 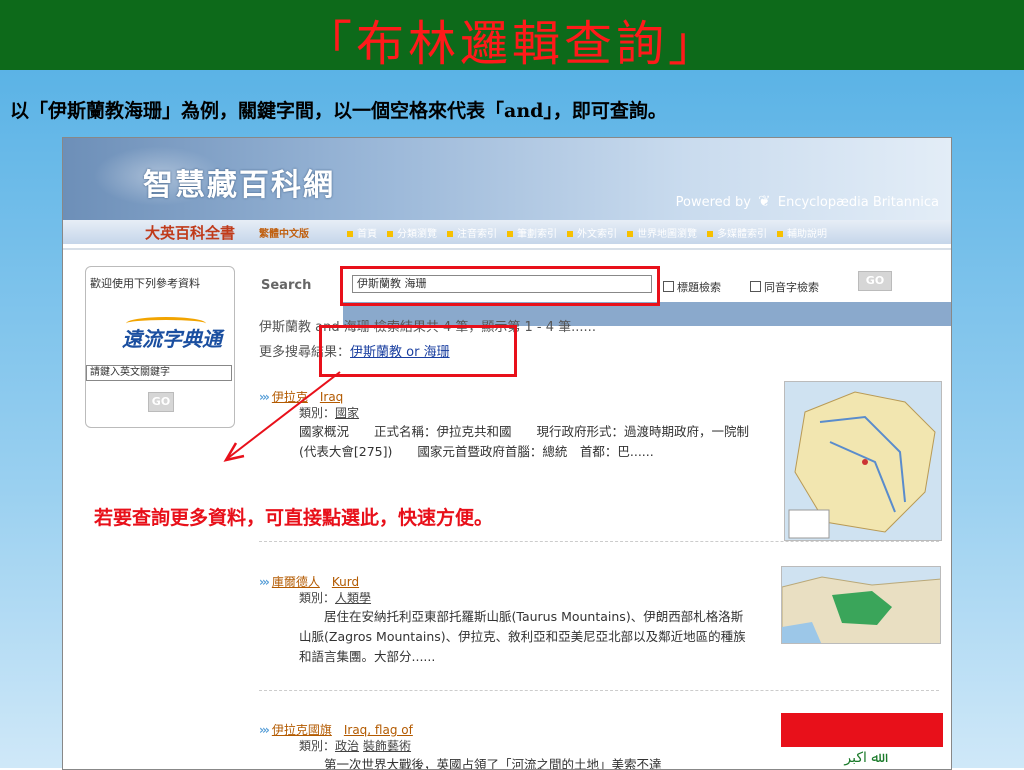 I want to click on result-link-en: Kurd, so click(x=345, y=582).